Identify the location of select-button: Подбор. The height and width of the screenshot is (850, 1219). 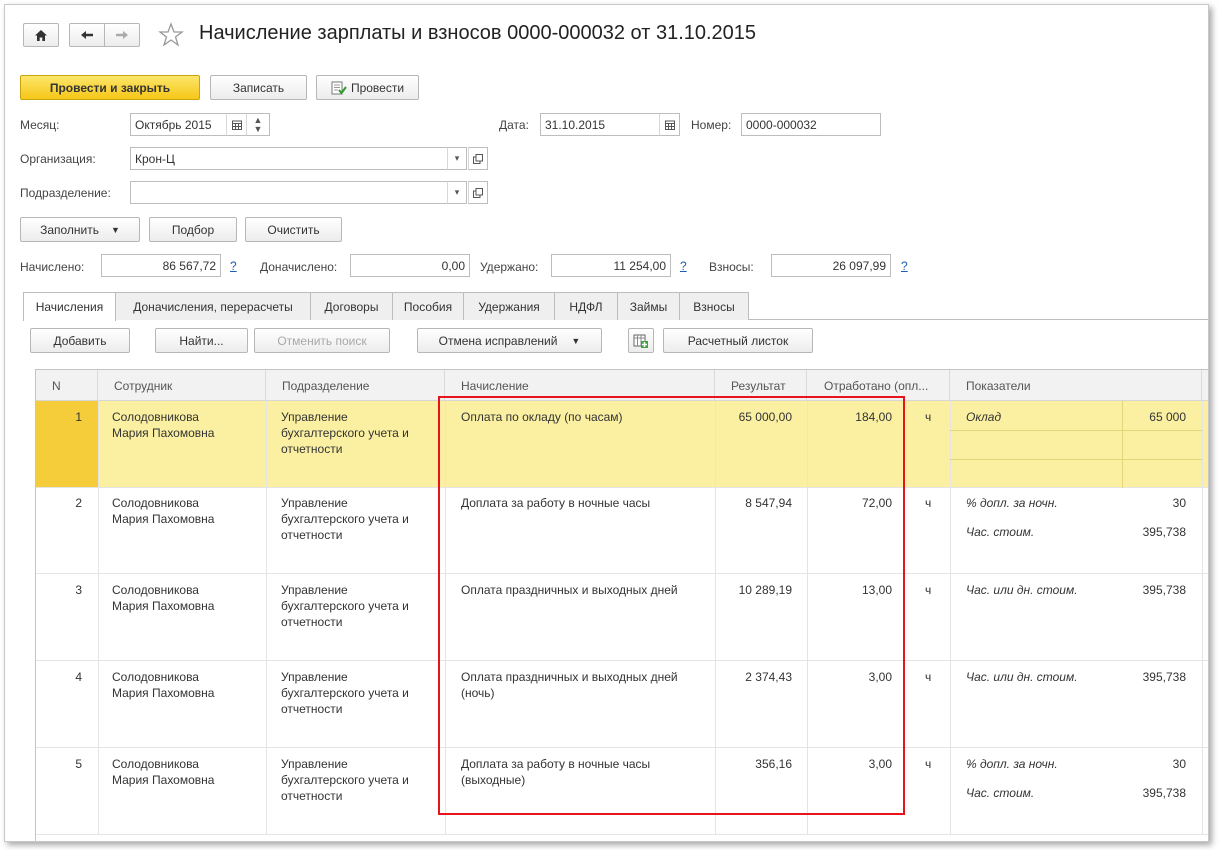
(193, 229).